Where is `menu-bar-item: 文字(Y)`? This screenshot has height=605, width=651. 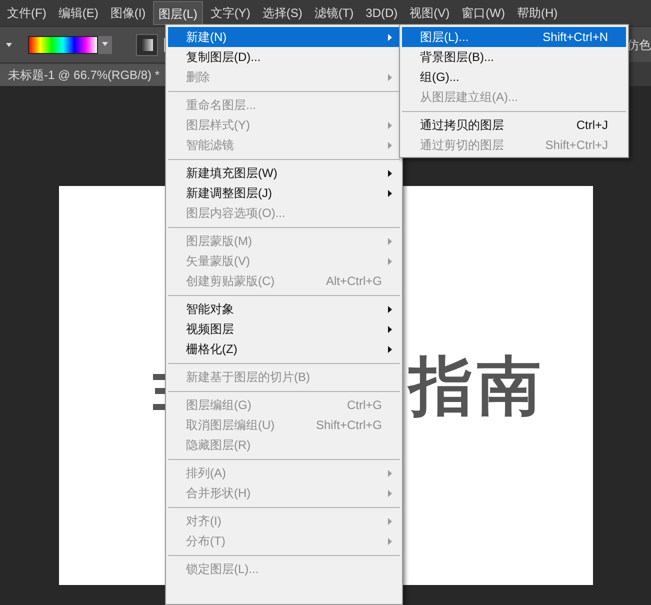 menu-bar-item: 文字(Y) is located at coordinates (230, 13).